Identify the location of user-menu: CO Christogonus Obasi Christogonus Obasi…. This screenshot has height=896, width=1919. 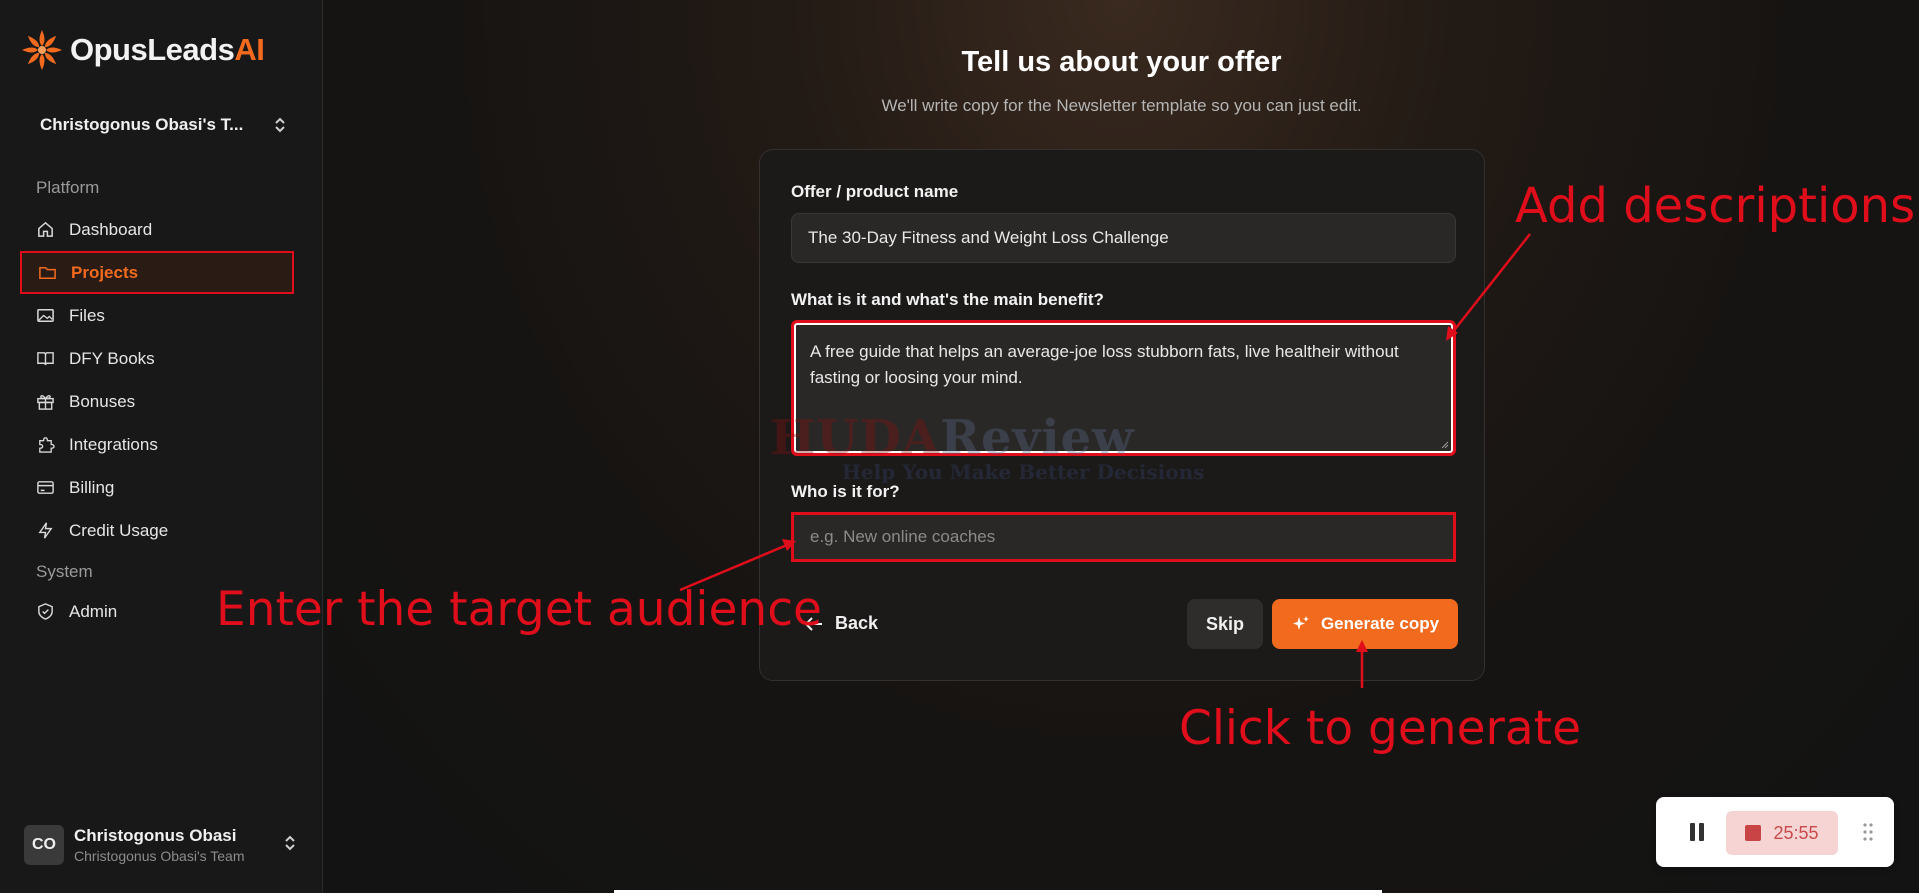
(160, 845).